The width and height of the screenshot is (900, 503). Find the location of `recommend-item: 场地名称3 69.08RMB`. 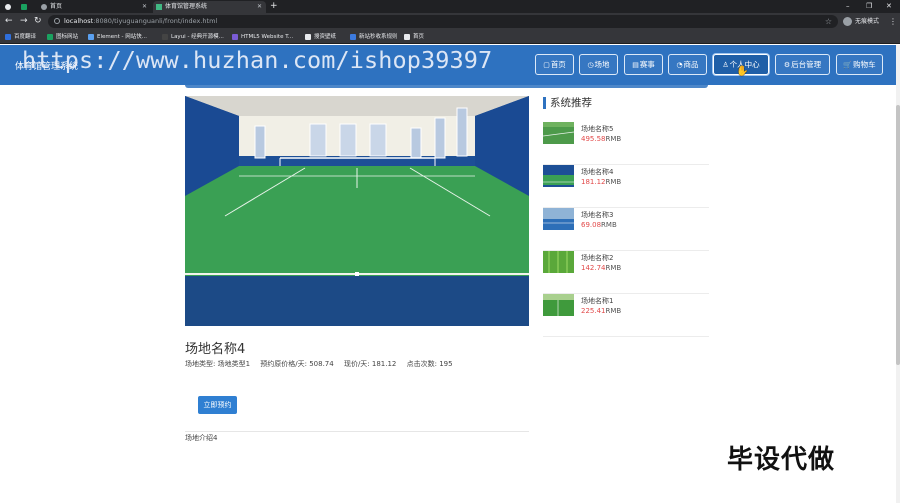

recommend-item: 场地名称3 69.08RMB is located at coordinates (626, 229).